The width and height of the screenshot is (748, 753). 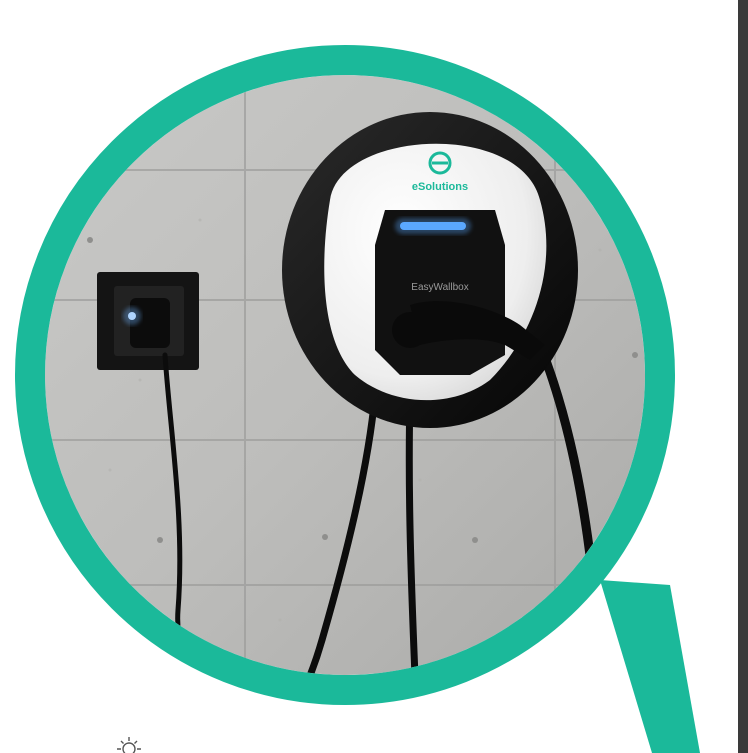 I want to click on device-model-label: EasyWallbox, so click(x=439, y=287).